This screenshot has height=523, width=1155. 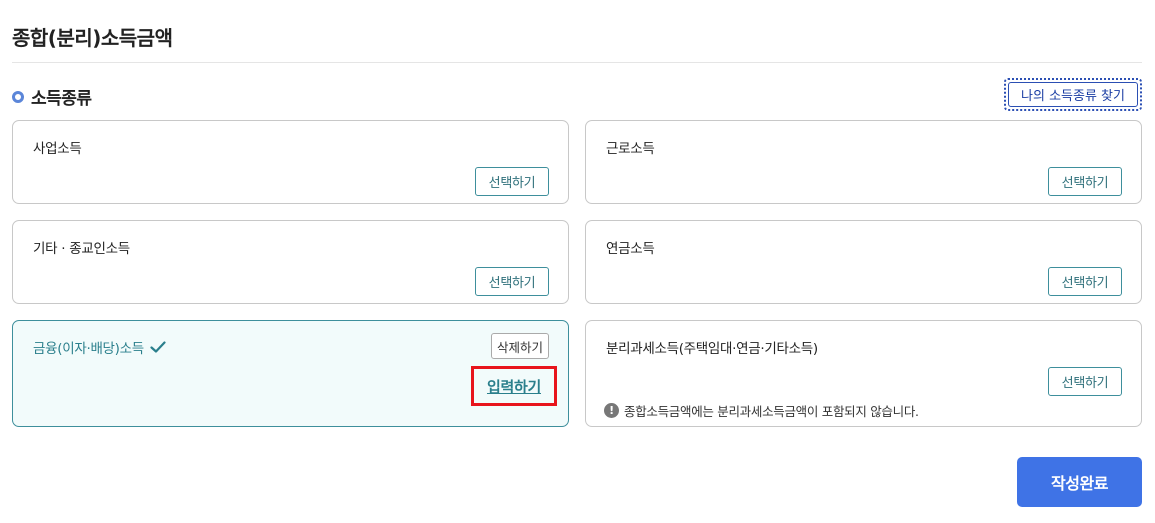 What do you see at coordinates (520, 346) in the screenshot?
I see `delete-button: 삭제하기` at bounding box center [520, 346].